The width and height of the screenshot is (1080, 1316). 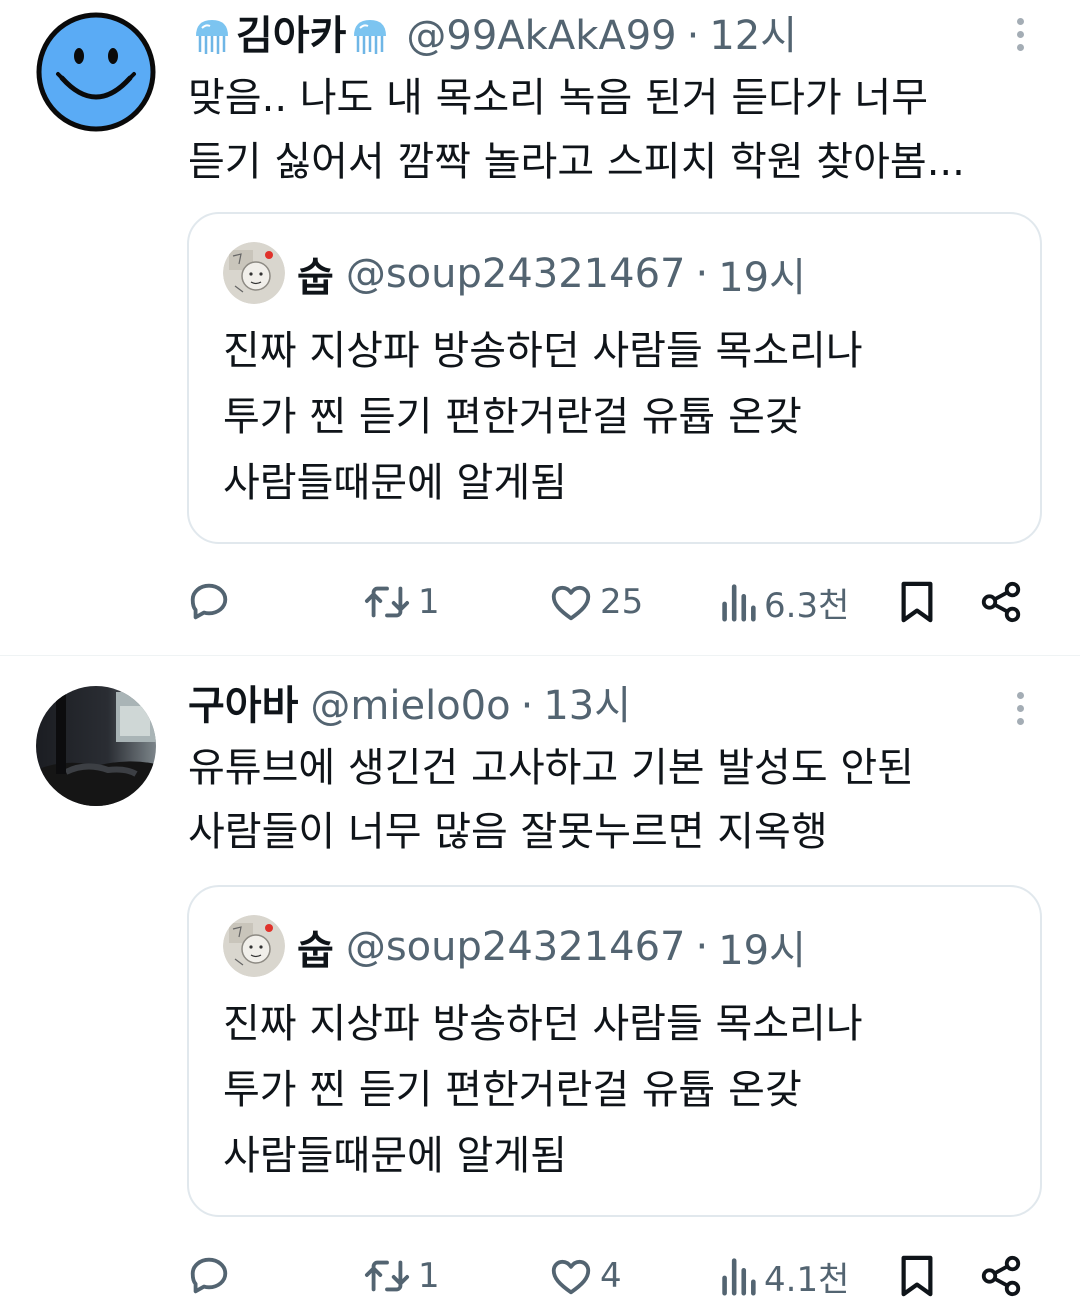 I want to click on tweet-text-line: 유튜브에 생긴건 고사하고 기본 발성도 안된, so click(x=551, y=768).